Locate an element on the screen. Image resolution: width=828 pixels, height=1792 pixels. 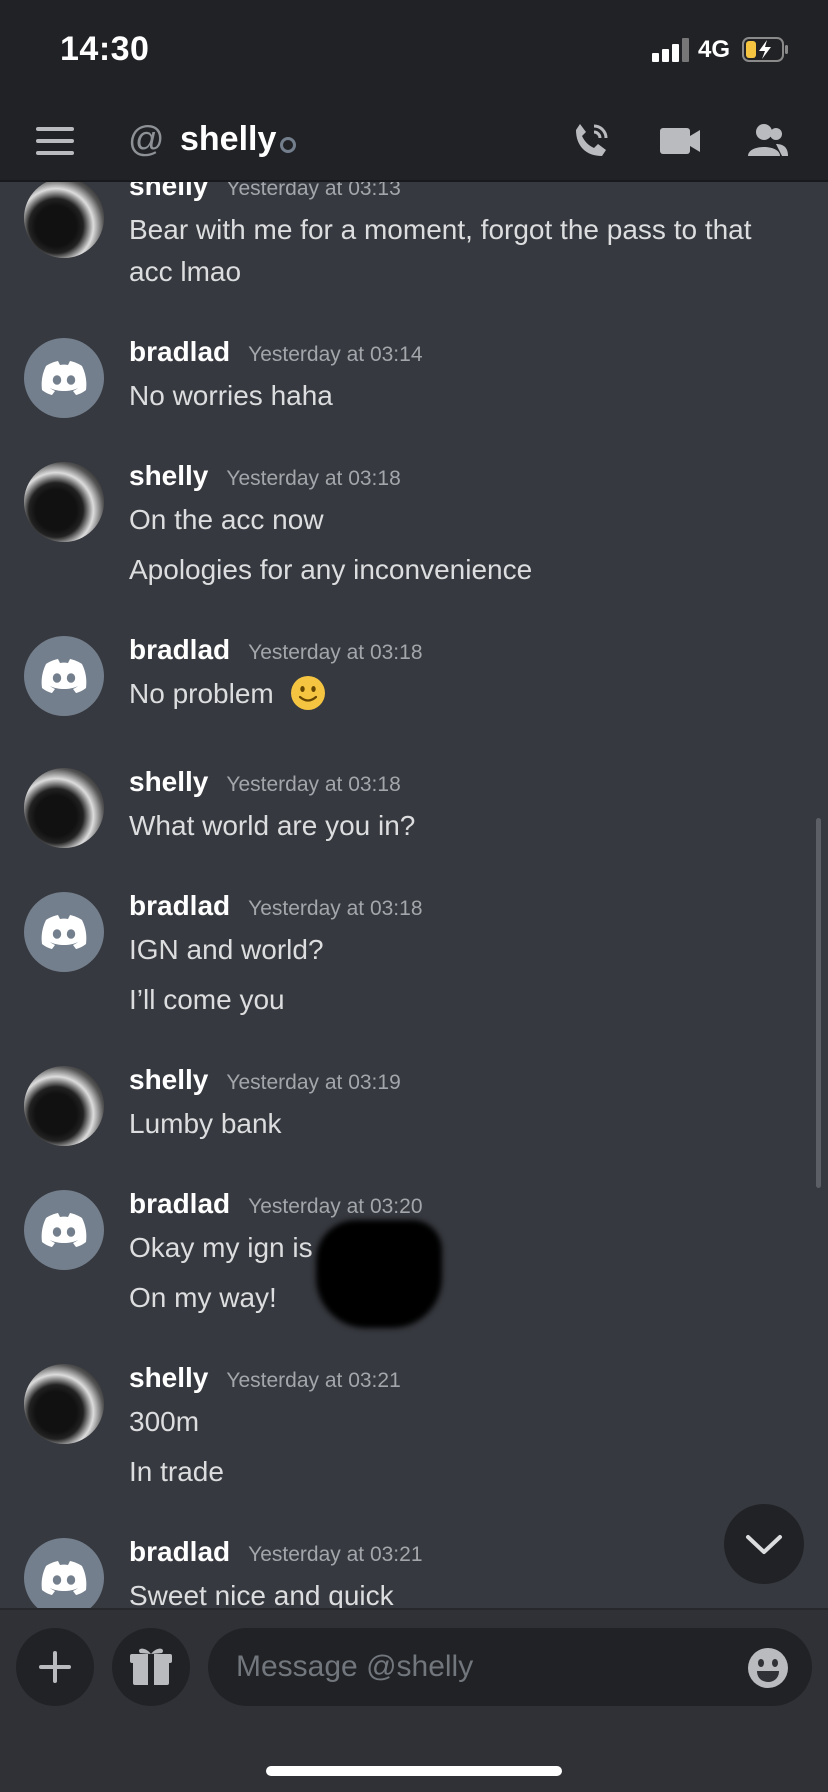
status-bar: 14:30 4G is located at coordinates (414, 50).